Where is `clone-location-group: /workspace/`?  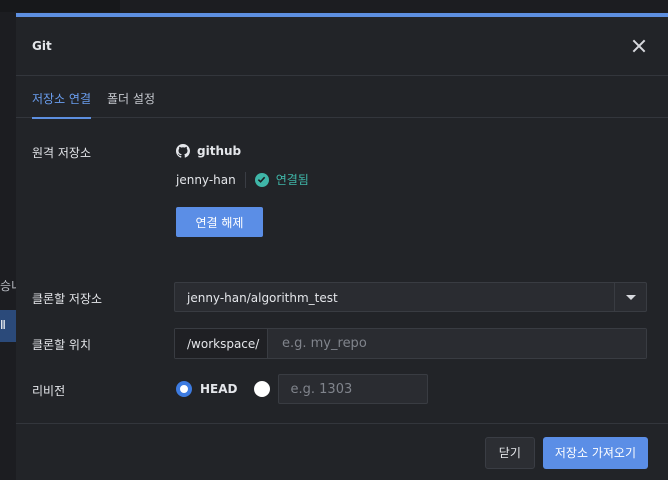 clone-location-group: /workspace/ is located at coordinates (410, 343).